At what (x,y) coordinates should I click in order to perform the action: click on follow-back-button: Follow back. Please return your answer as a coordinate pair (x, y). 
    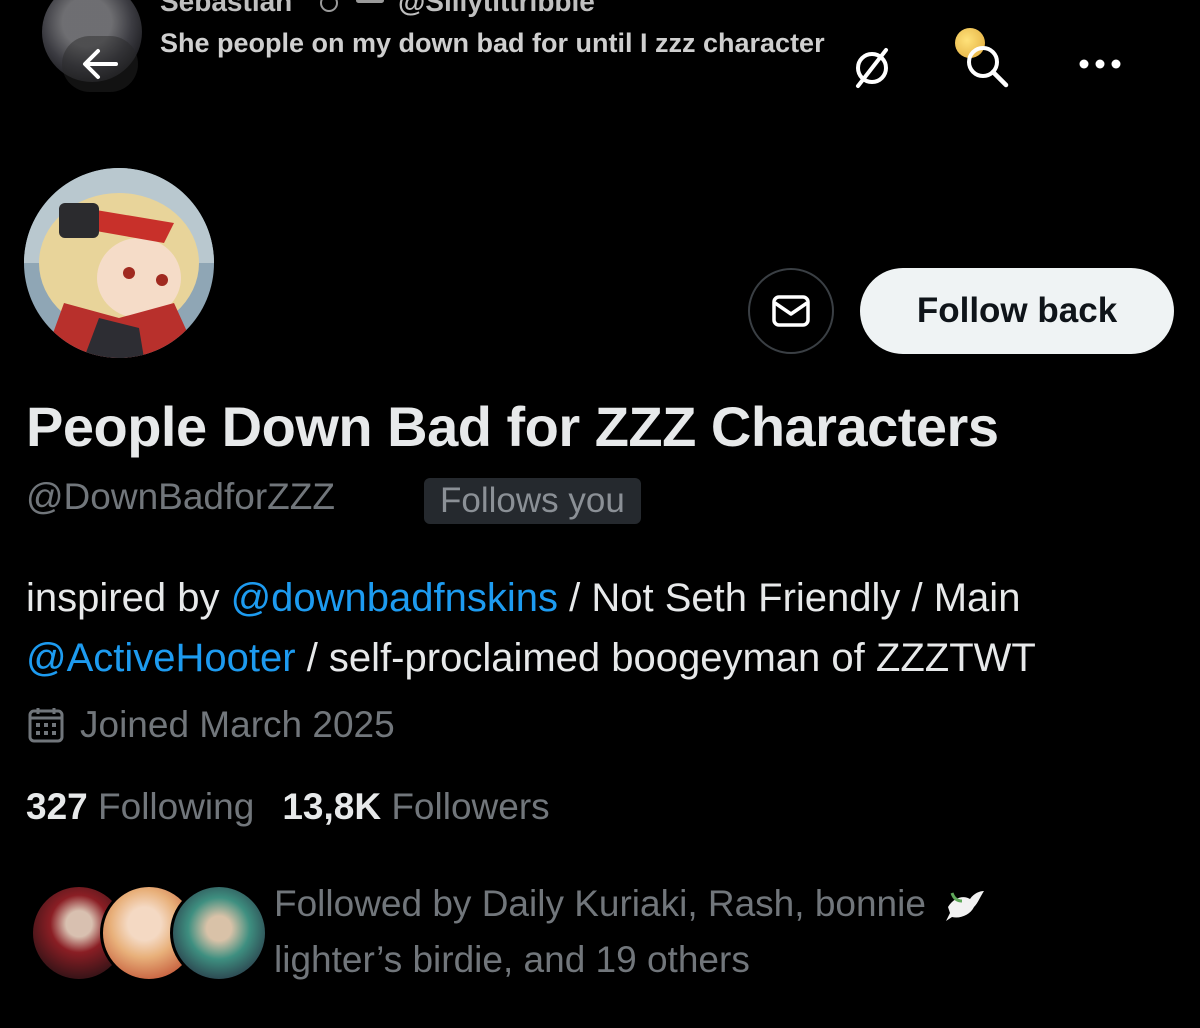
    Looking at the image, I should click on (1017, 311).